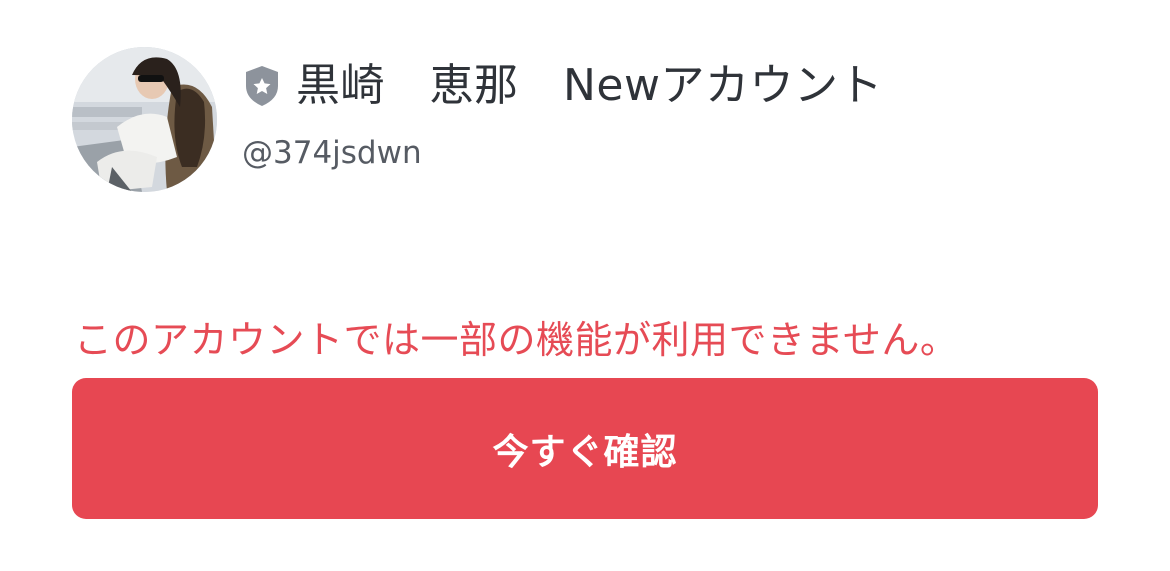  What do you see at coordinates (516, 340) in the screenshot?
I see `restriction-notice: このアカウントでは一部の機能が利用できません。` at bounding box center [516, 340].